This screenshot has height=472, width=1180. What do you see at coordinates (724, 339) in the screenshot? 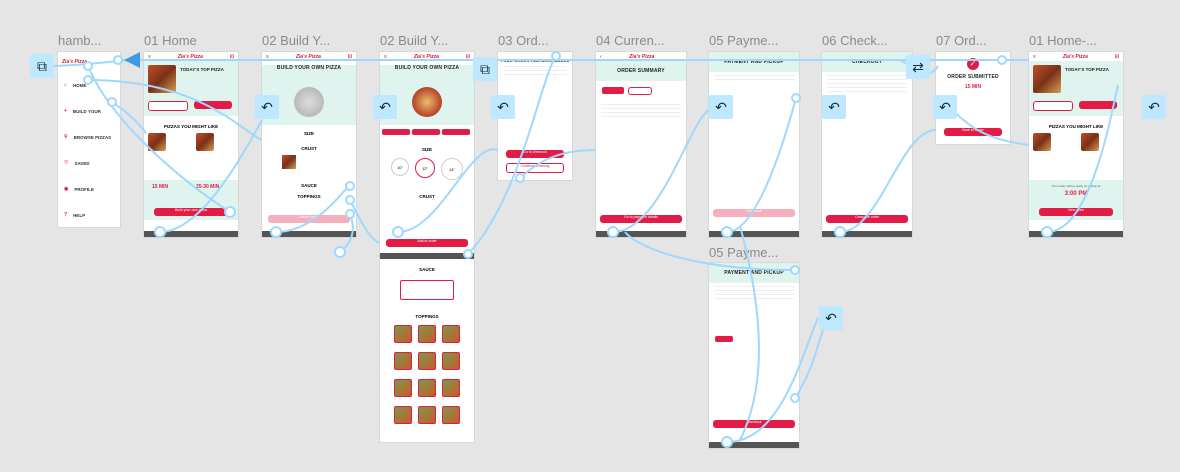
I see `asap-option` at bounding box center [724, 339].